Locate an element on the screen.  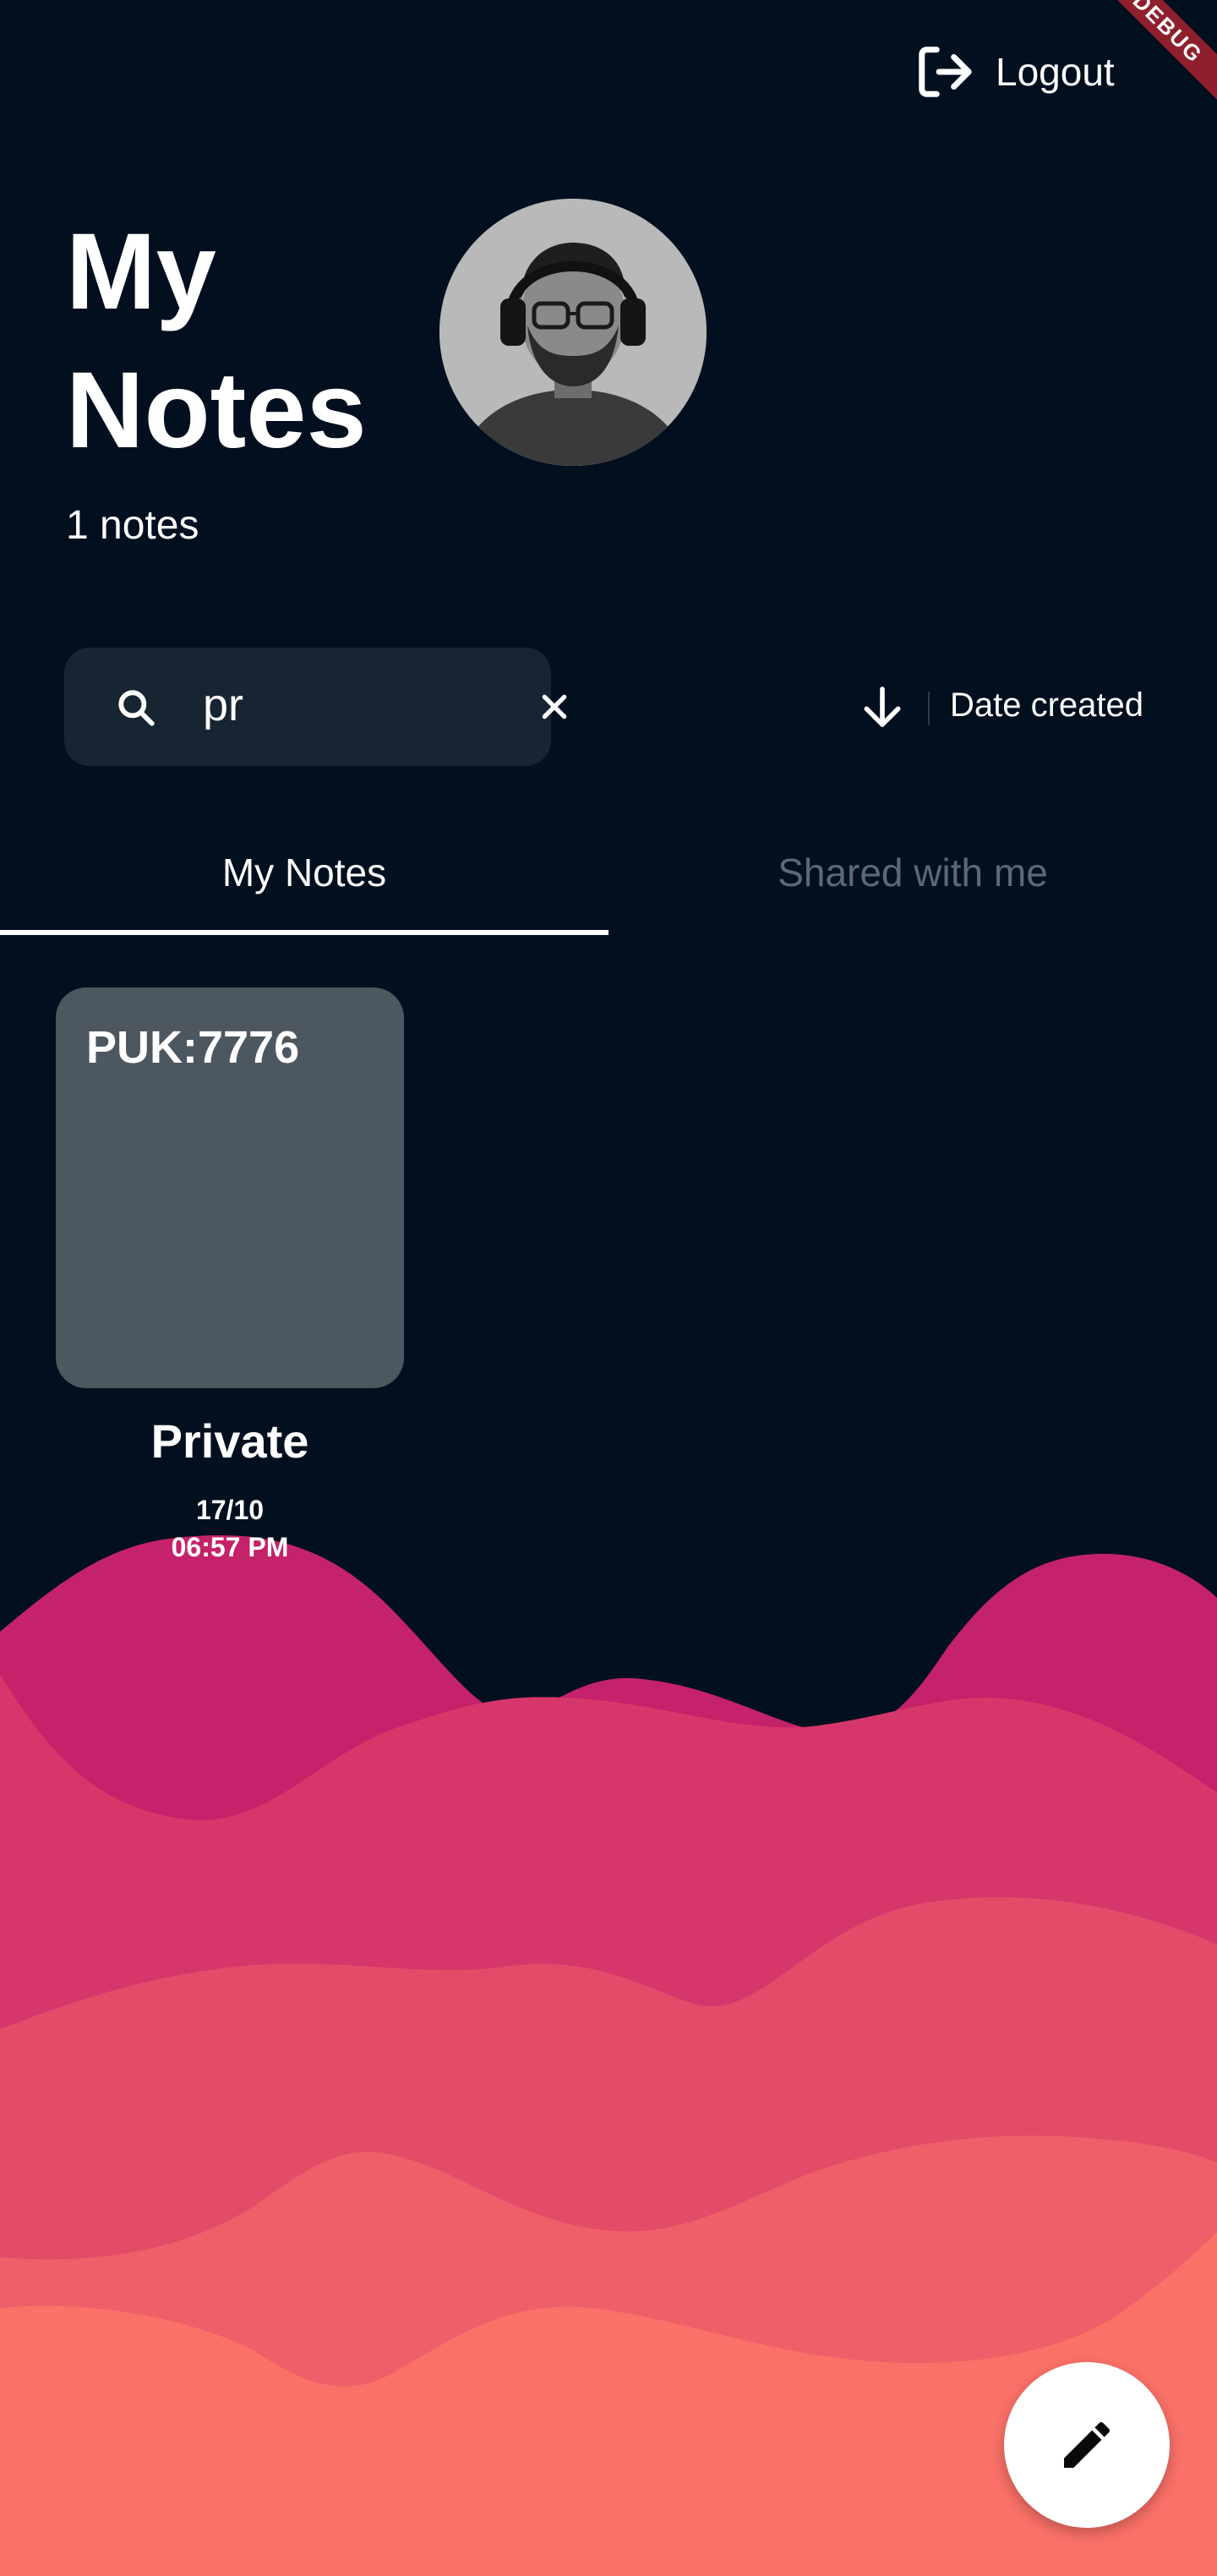
note-date: 17/10 06:57 PM is located at coordinates (230, 1528).